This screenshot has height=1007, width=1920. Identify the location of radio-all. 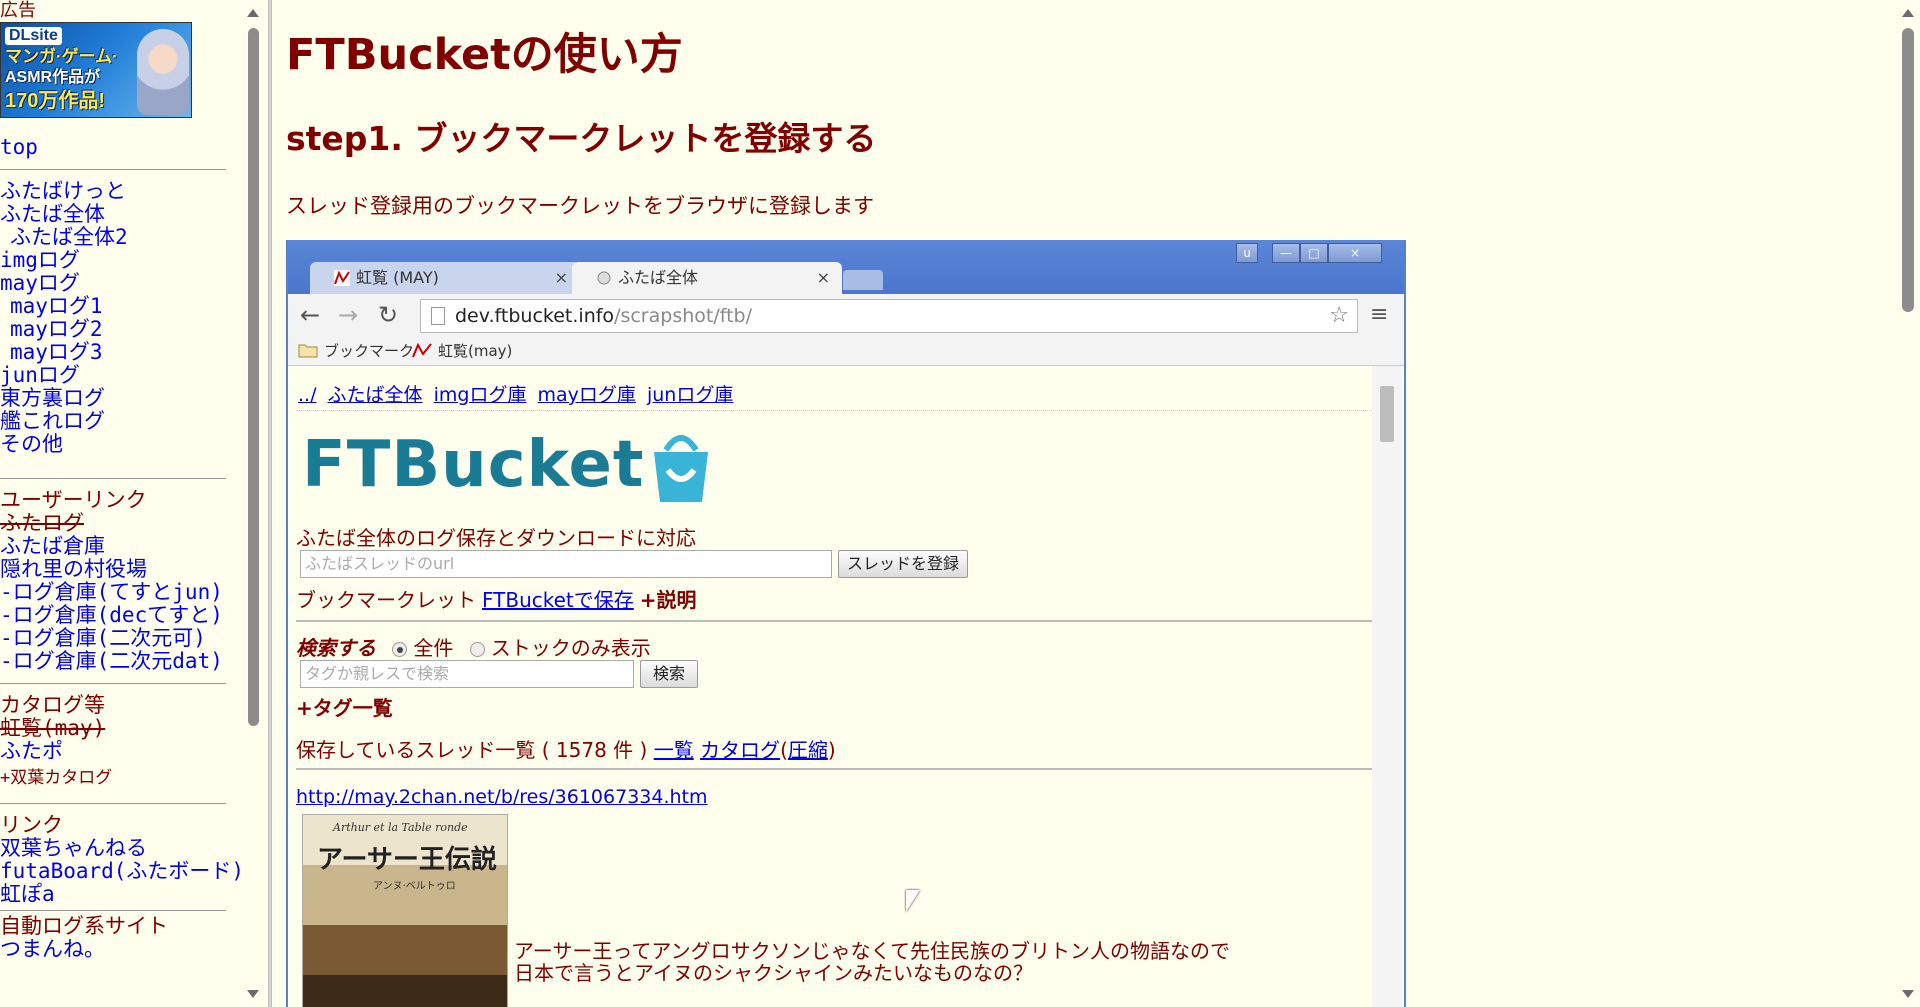
(400, 649).